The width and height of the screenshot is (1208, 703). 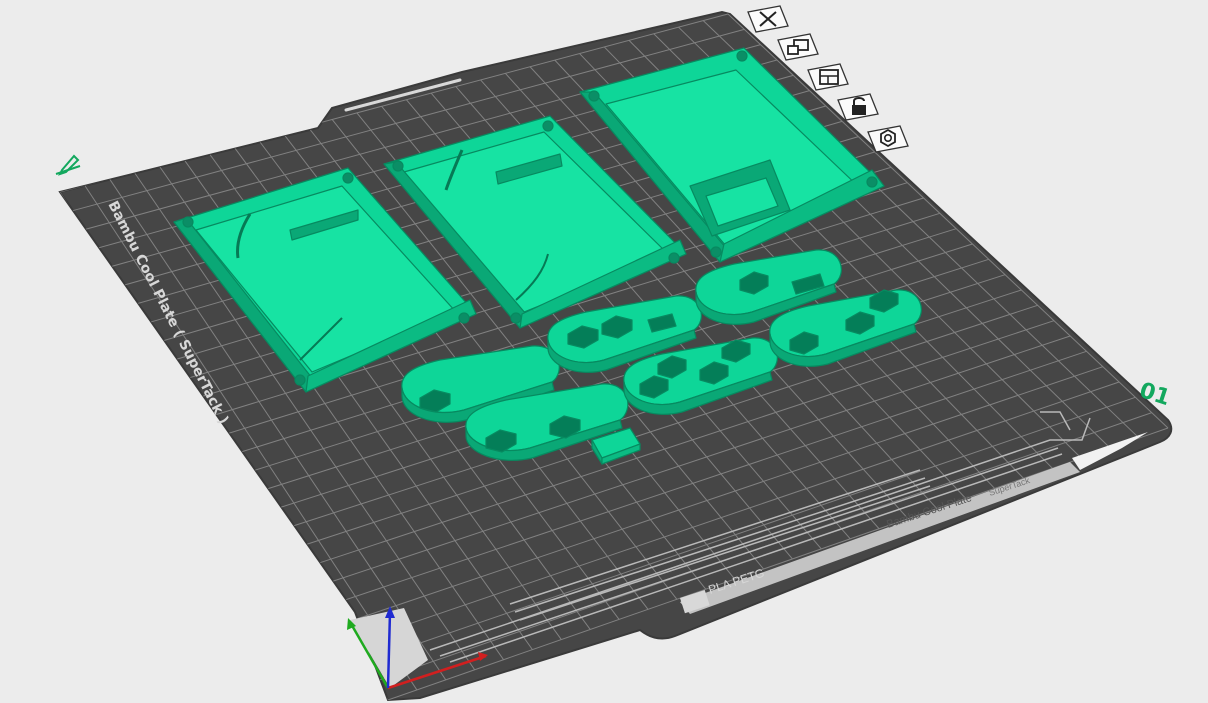 I want to click on orient-button, so click(x=828, y=77).